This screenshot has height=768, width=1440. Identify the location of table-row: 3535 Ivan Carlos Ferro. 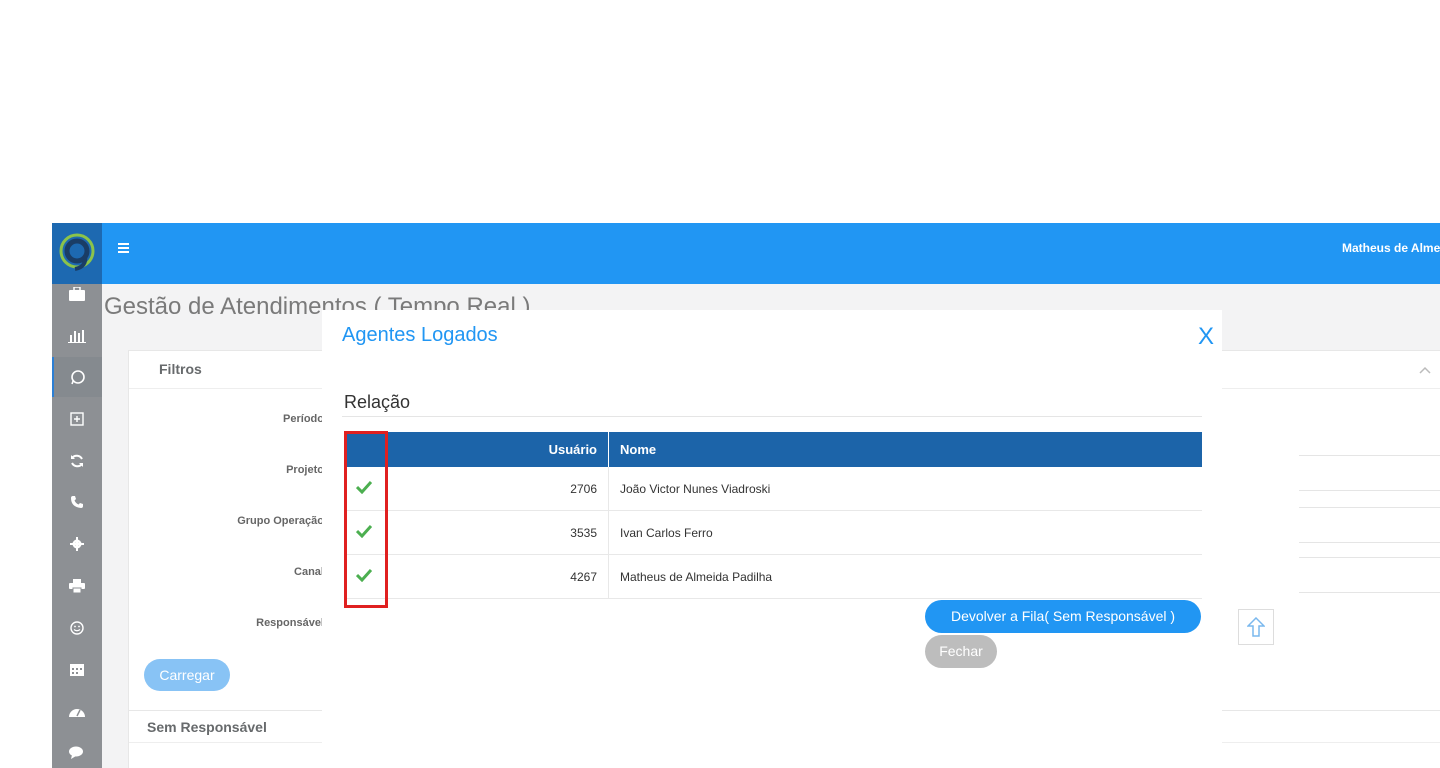
(773, 532).